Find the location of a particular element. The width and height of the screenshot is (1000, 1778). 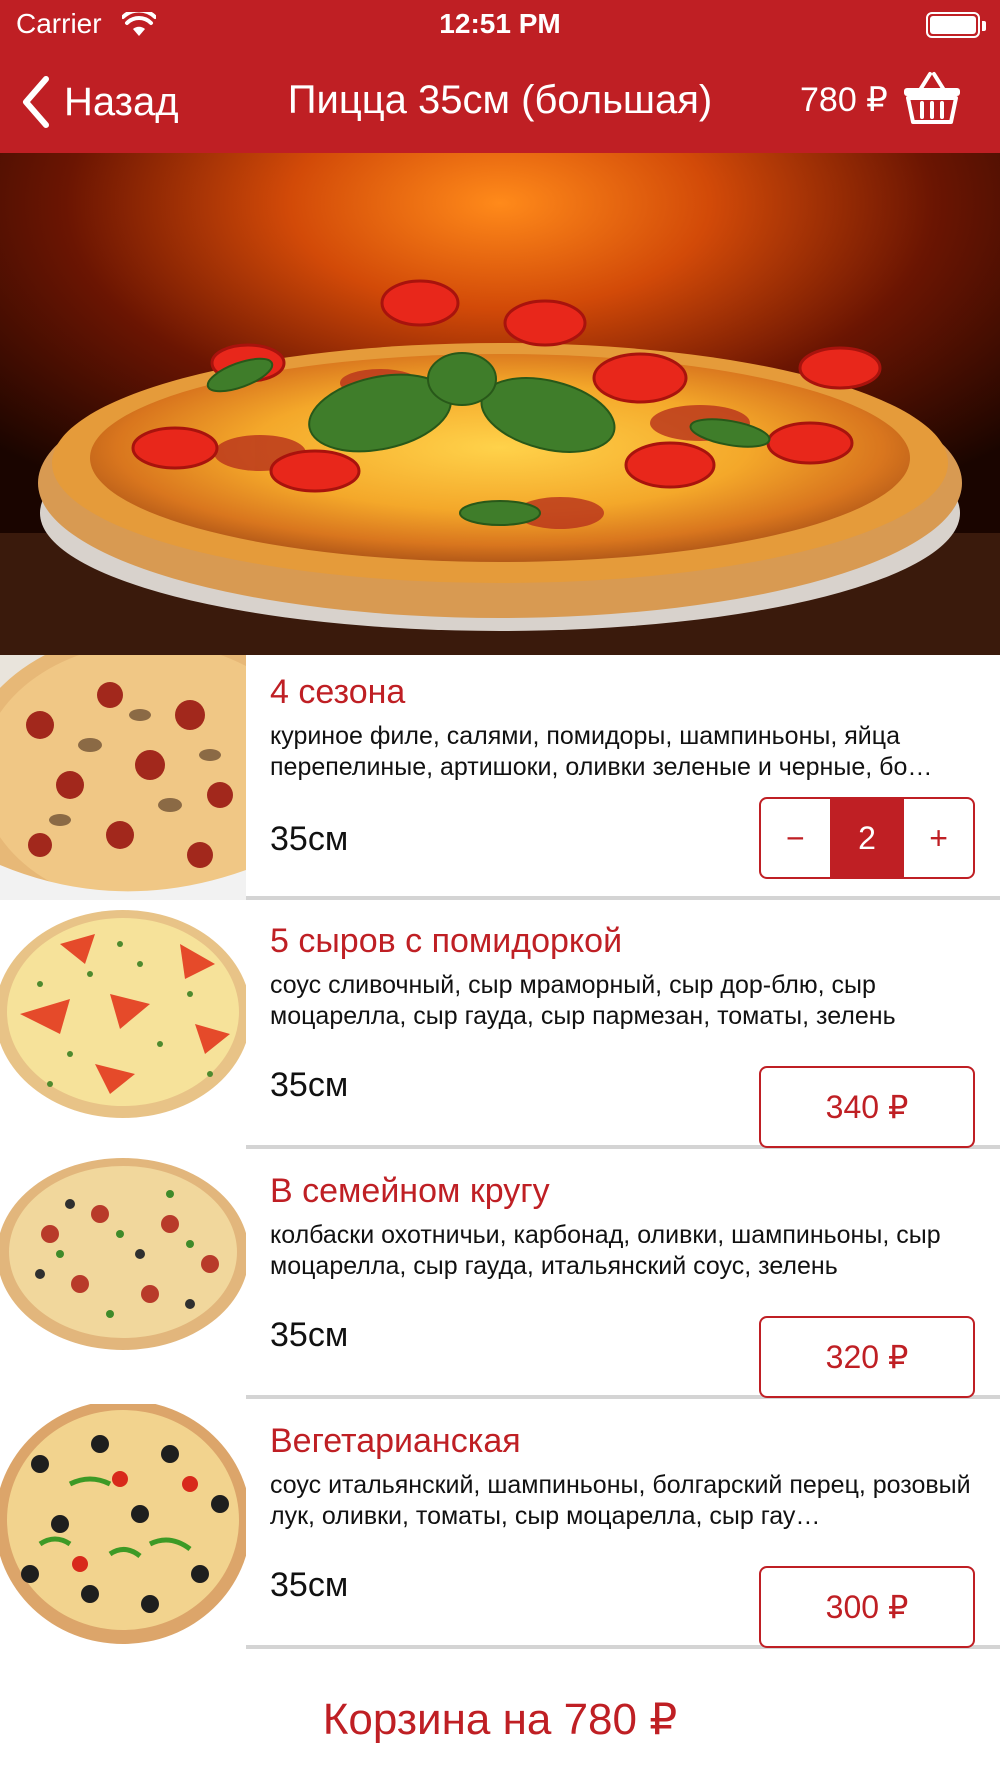

product-name: Вегетарианская is located at coordinates (395, 1441).